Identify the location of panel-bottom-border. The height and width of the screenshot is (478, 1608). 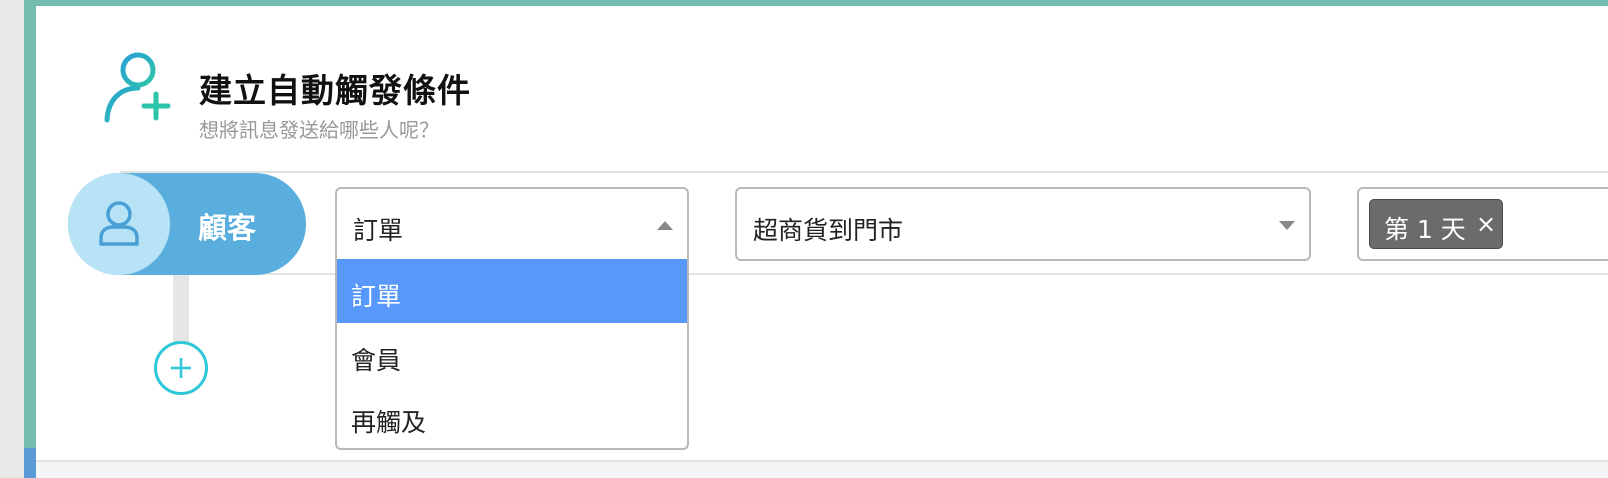
(816, 469).